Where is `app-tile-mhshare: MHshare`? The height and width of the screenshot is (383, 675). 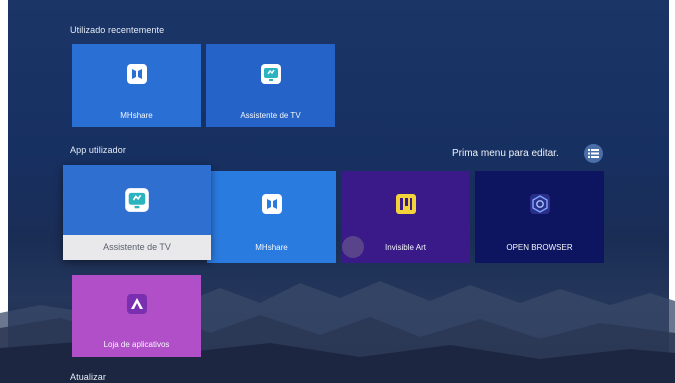
app-tile-mhshare: MHshare is located at coordinates (271, 217).